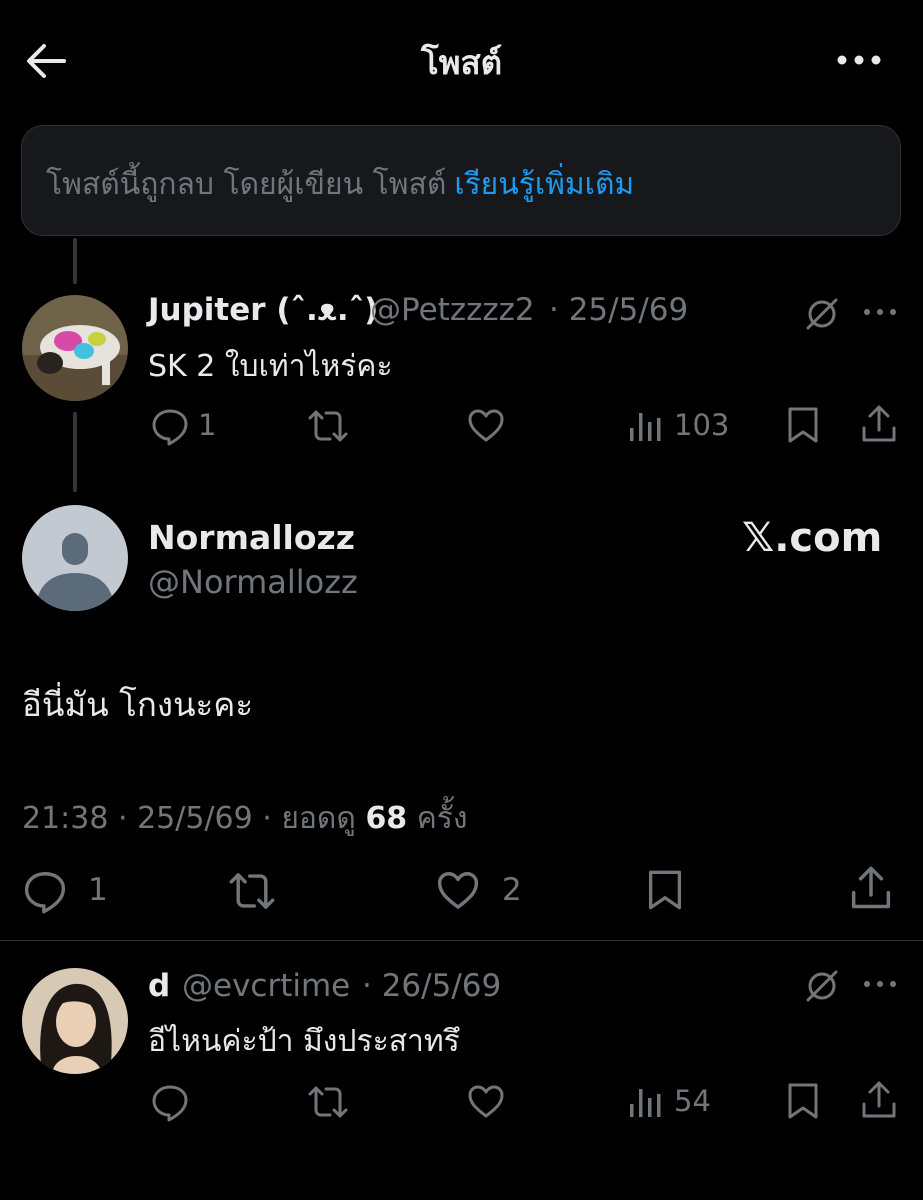 This screenshot has width=923, height=1200. I want to click on default-avatar-icon, so click(75, 558).